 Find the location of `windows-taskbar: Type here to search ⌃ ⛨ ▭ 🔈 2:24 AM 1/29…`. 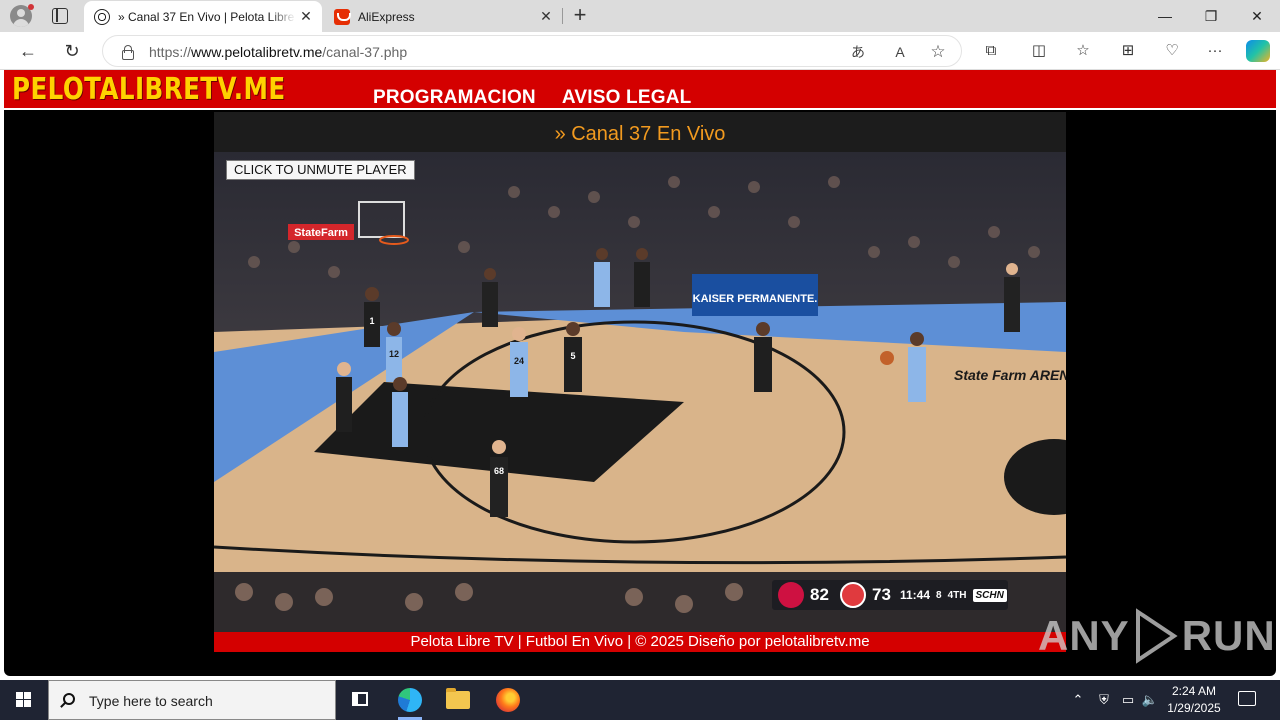

windows-taskbar: Type here to search ⌃ ⛨ ▭ 🔈 2:24 AM 1/29… is located at coordinates (640, 700).